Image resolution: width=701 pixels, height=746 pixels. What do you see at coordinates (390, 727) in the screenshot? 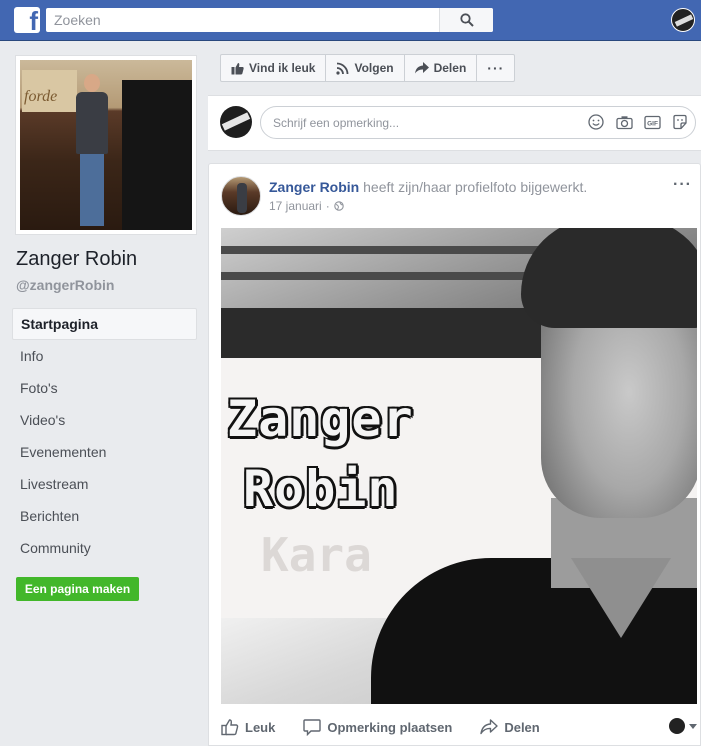
I see `post-comment-label: Opmerking plaatsen` at bounding box center [390, 727].